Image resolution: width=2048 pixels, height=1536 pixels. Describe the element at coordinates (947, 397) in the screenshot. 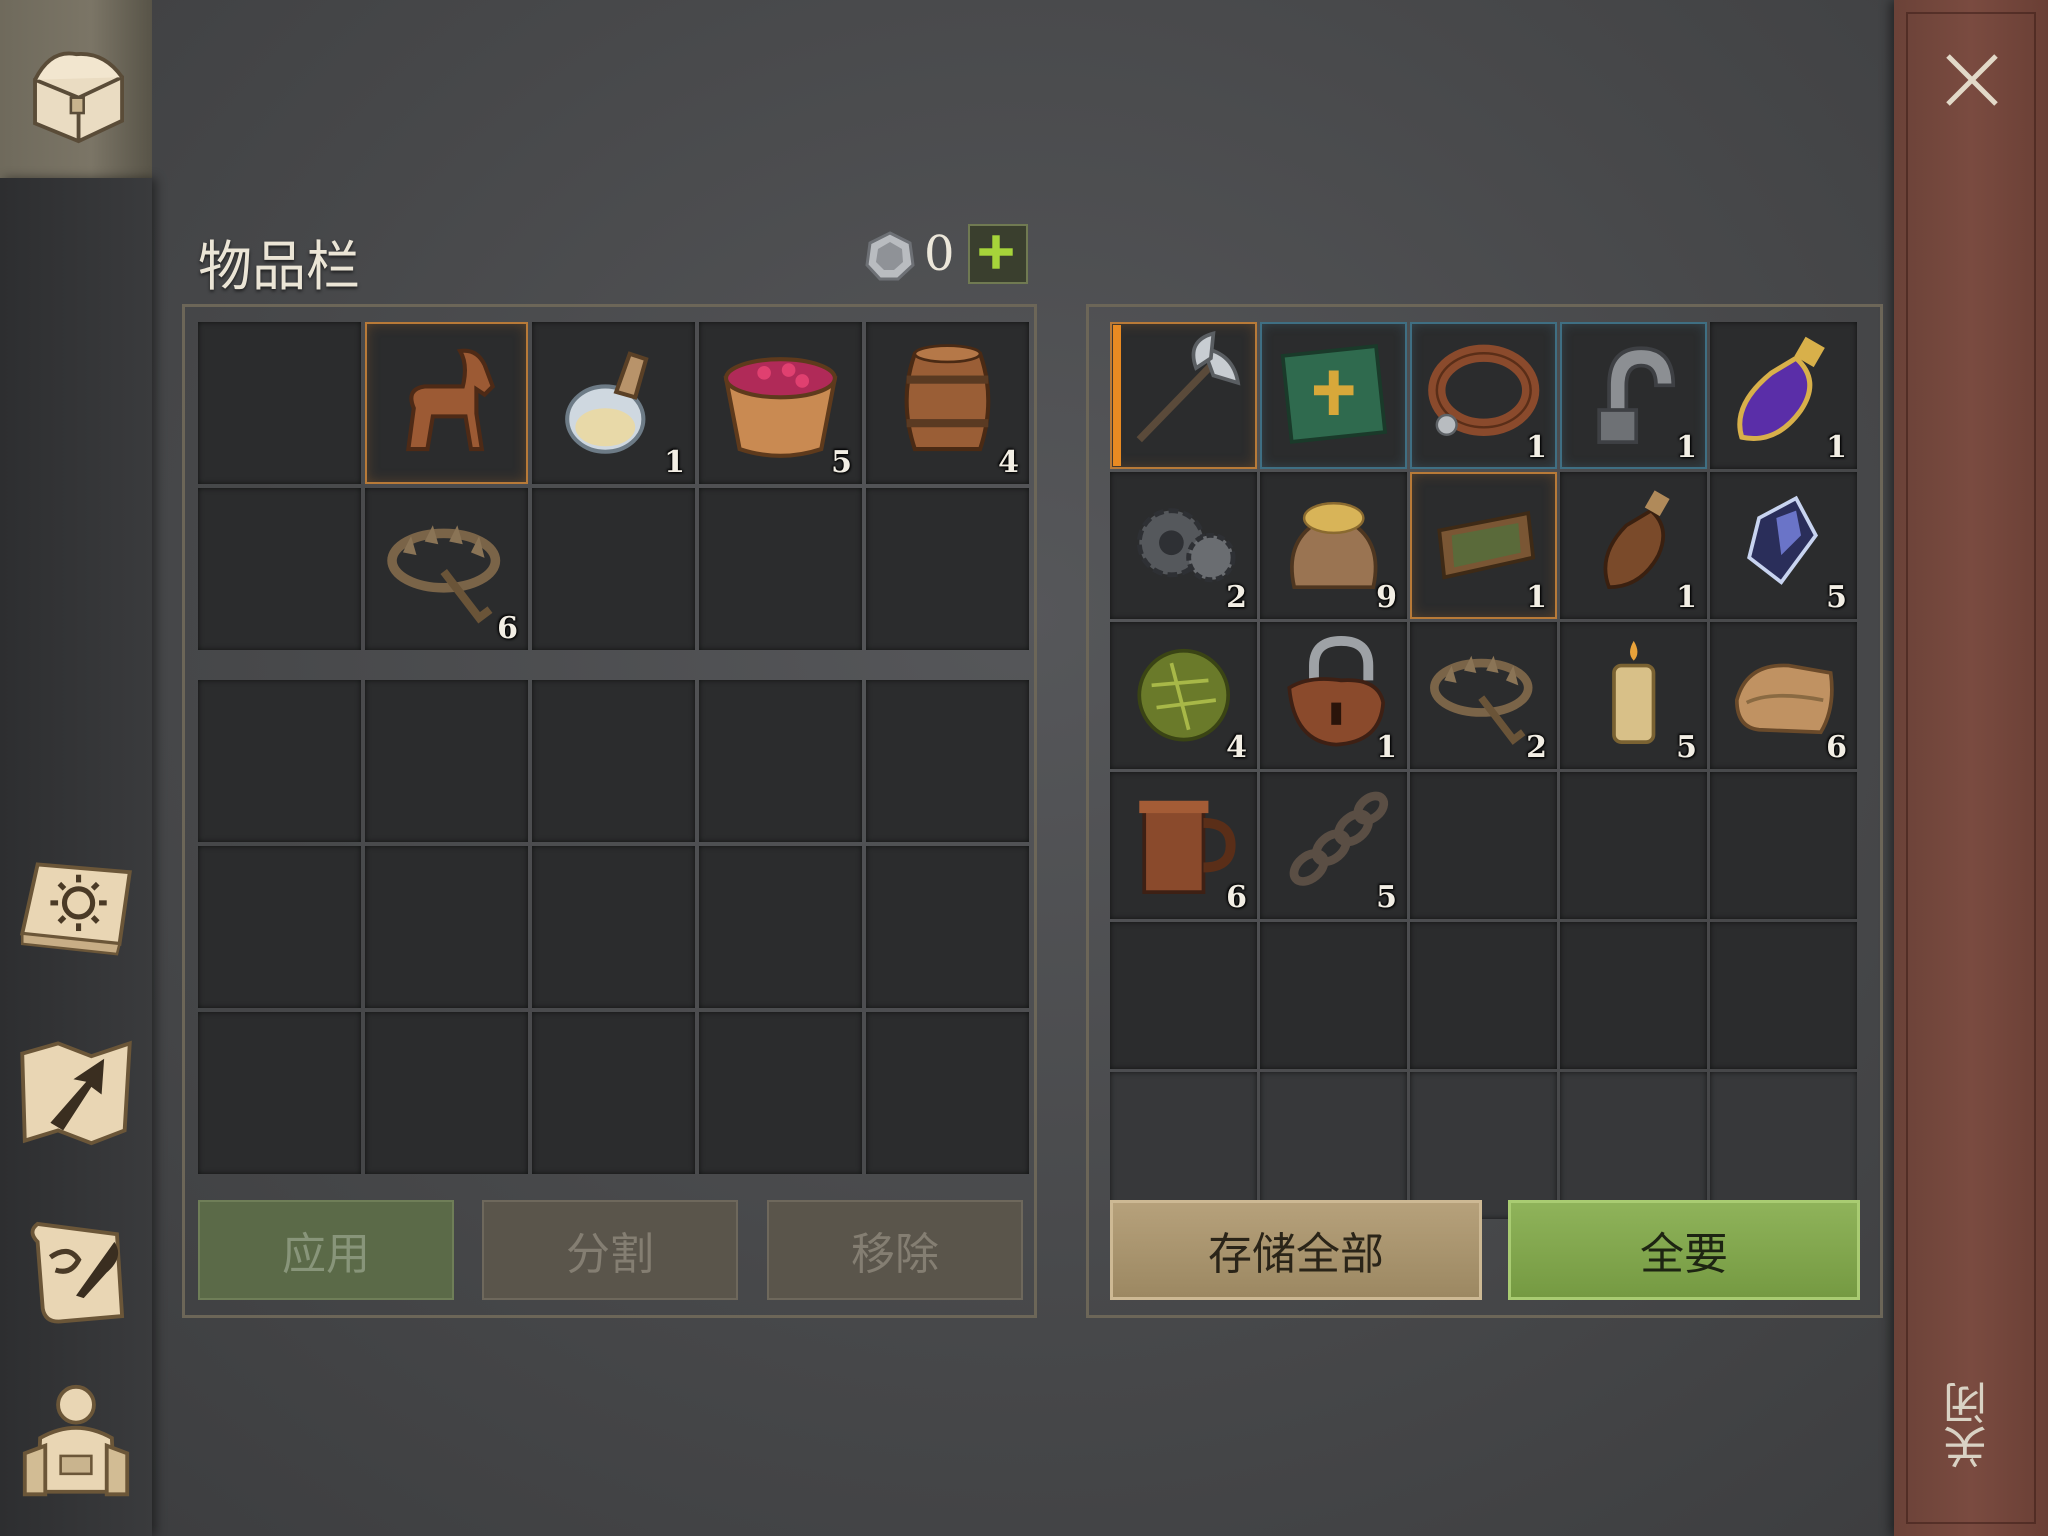

I see `barrel-icon` at that location.